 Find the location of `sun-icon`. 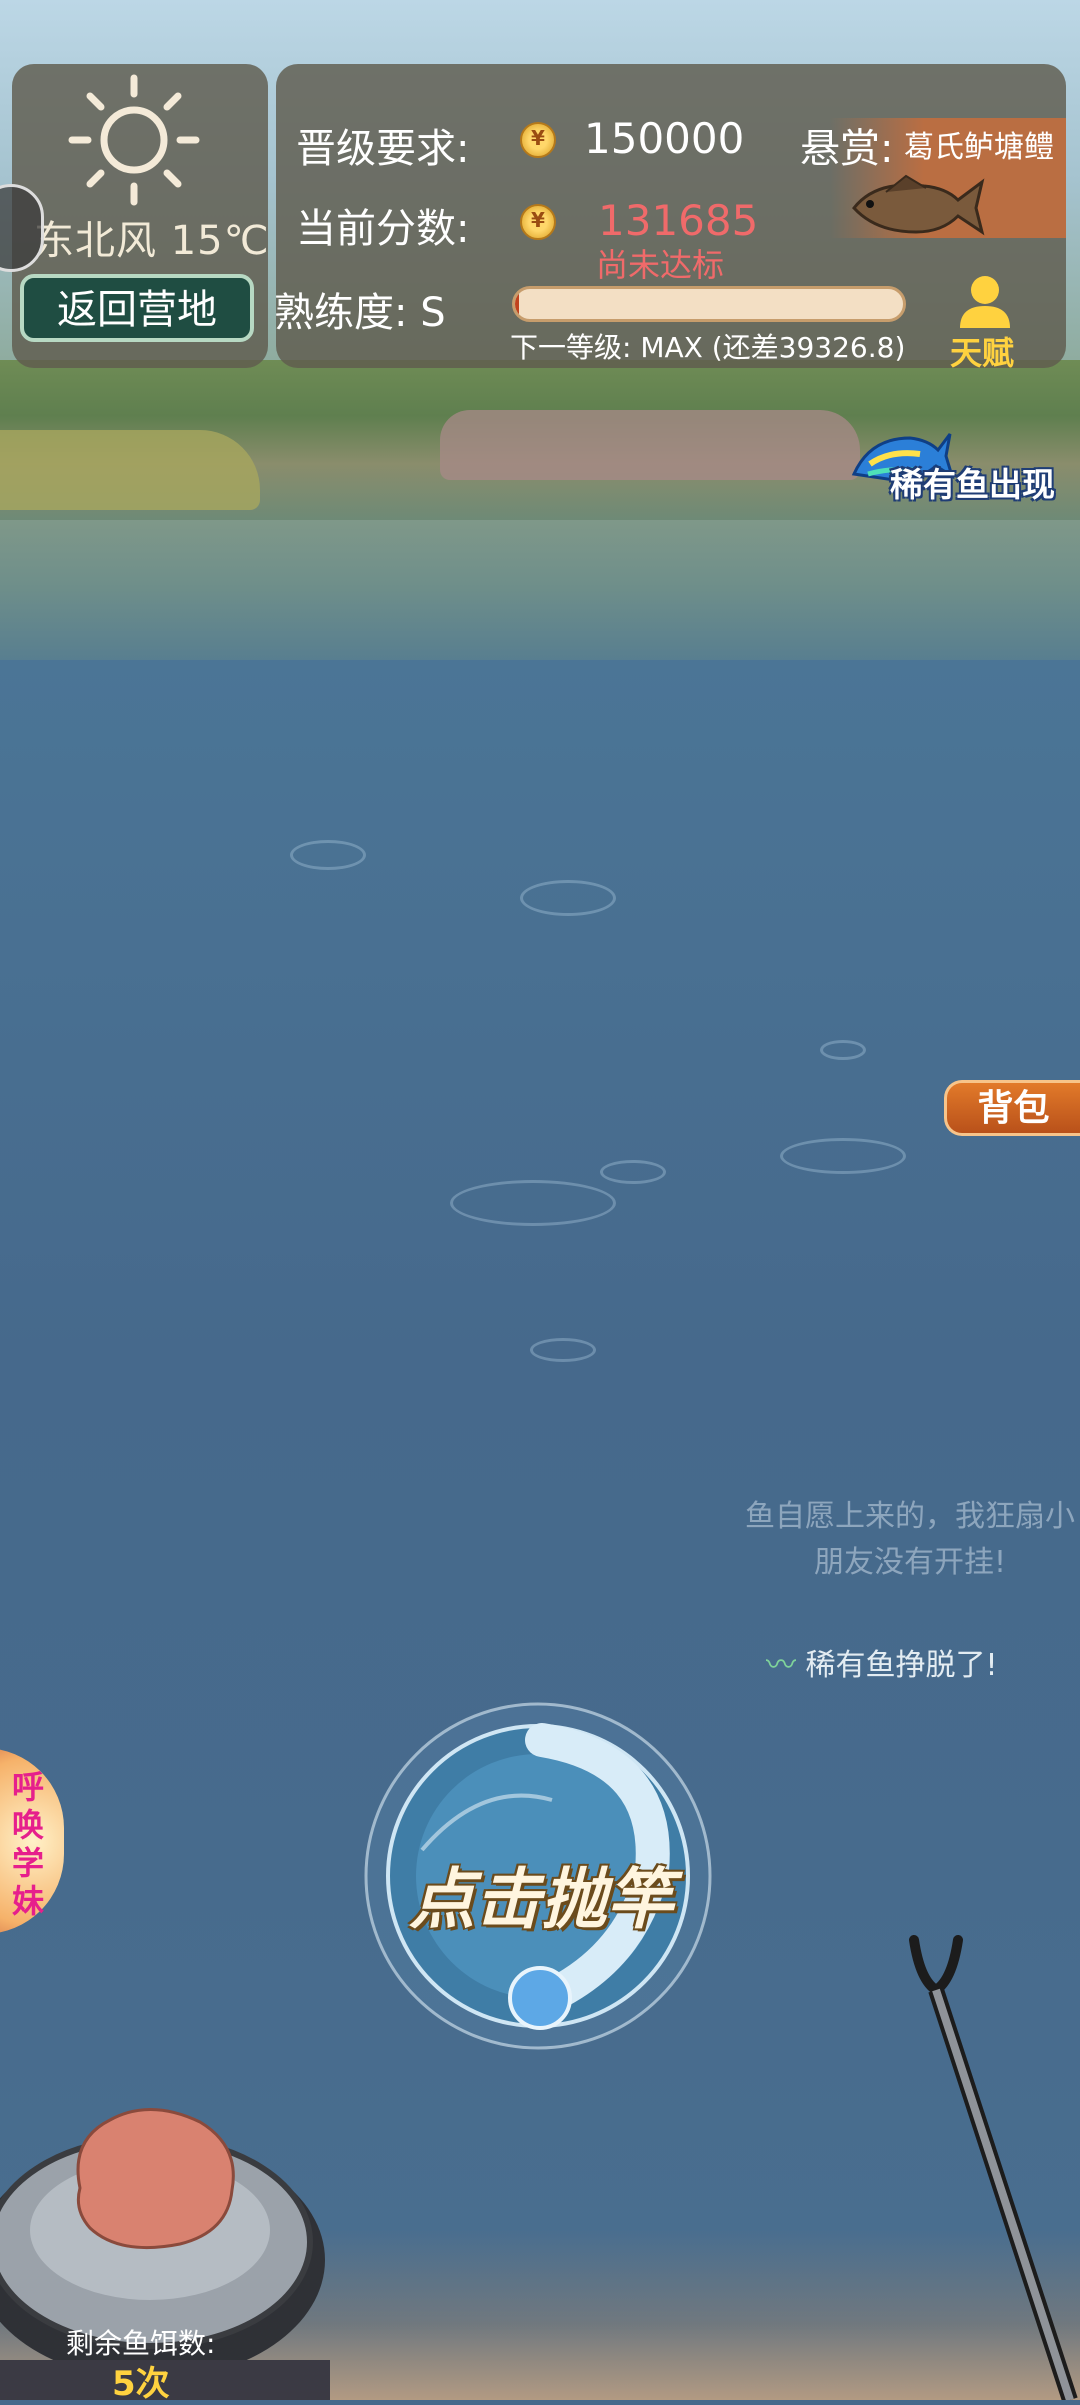

sun-icon is located at coordinates (134, 140).